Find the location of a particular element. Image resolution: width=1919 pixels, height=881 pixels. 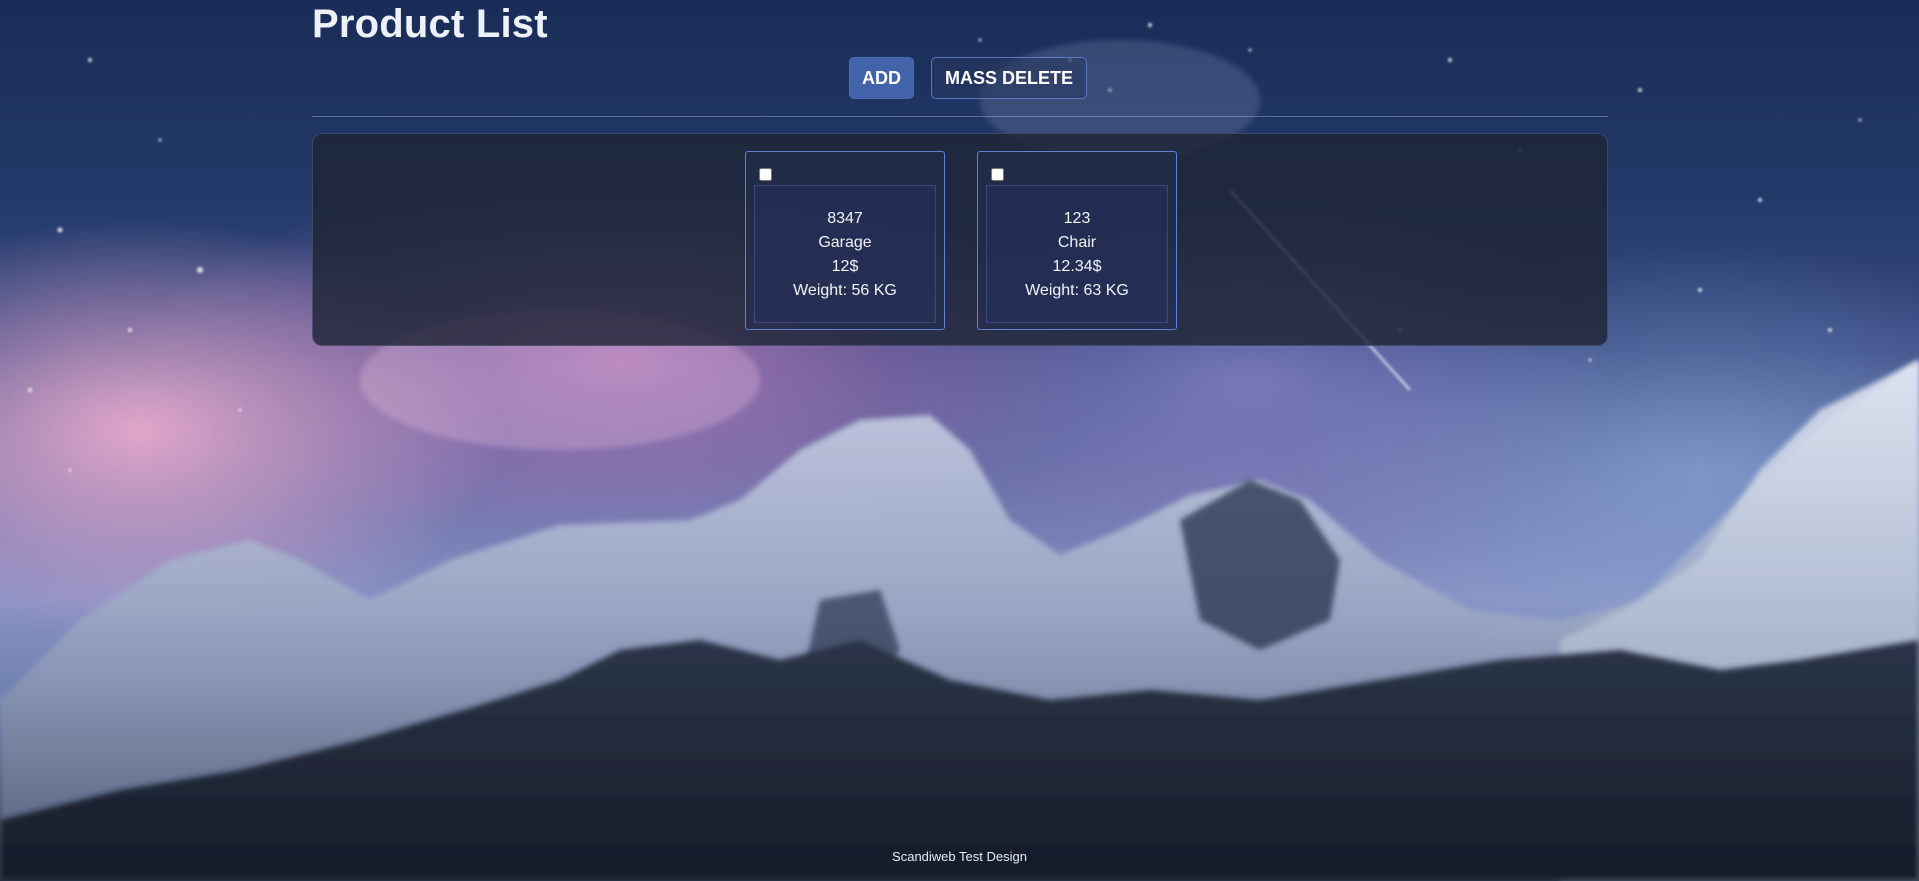

product-card-details: 123 Chair 12.34$ Weight: 63 KG is located at coordinates (1077, 254).